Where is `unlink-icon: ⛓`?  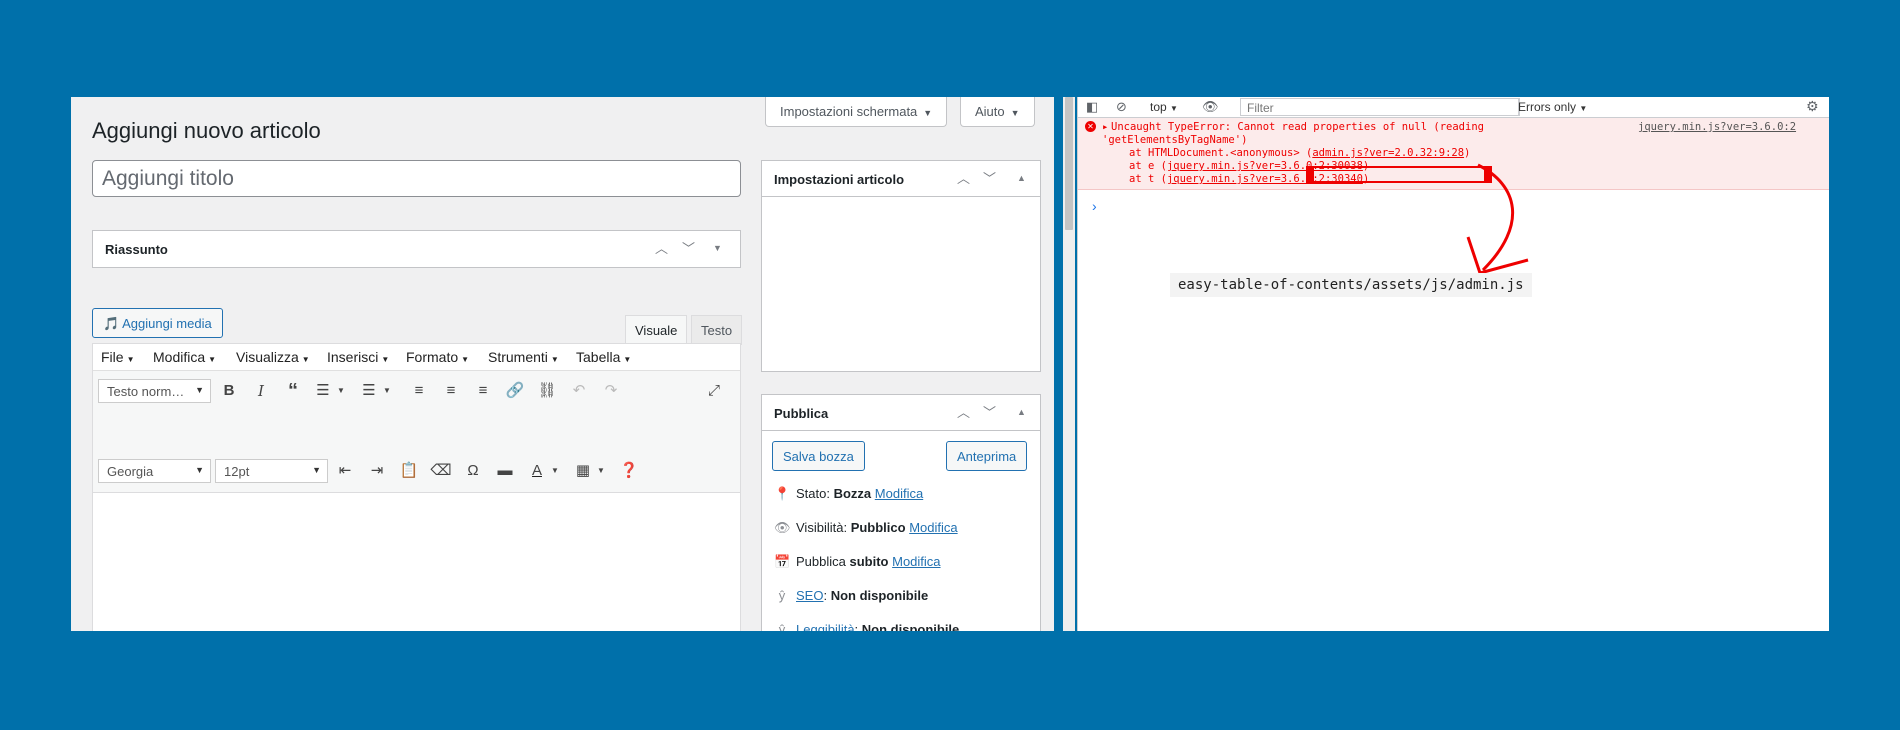
unlink-icon: ⛓ is located at coordinates (547, 391).